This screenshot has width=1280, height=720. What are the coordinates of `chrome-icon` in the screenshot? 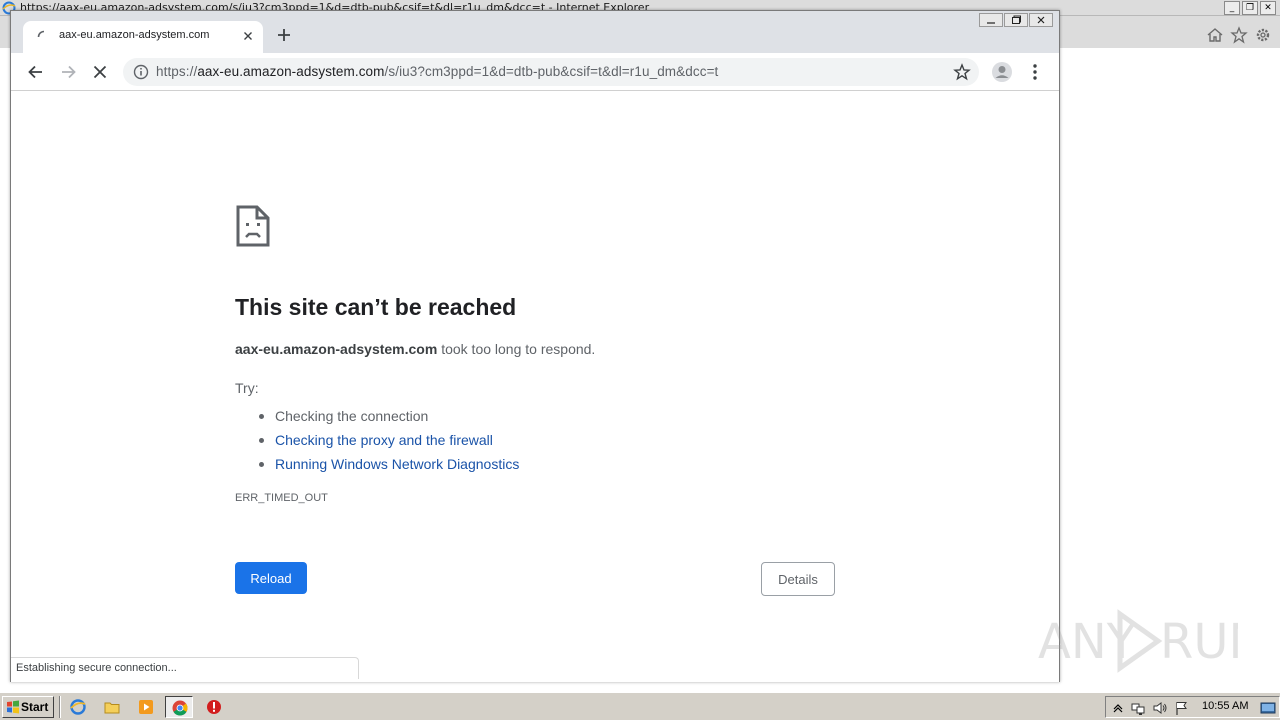 It's located at (180, 708).